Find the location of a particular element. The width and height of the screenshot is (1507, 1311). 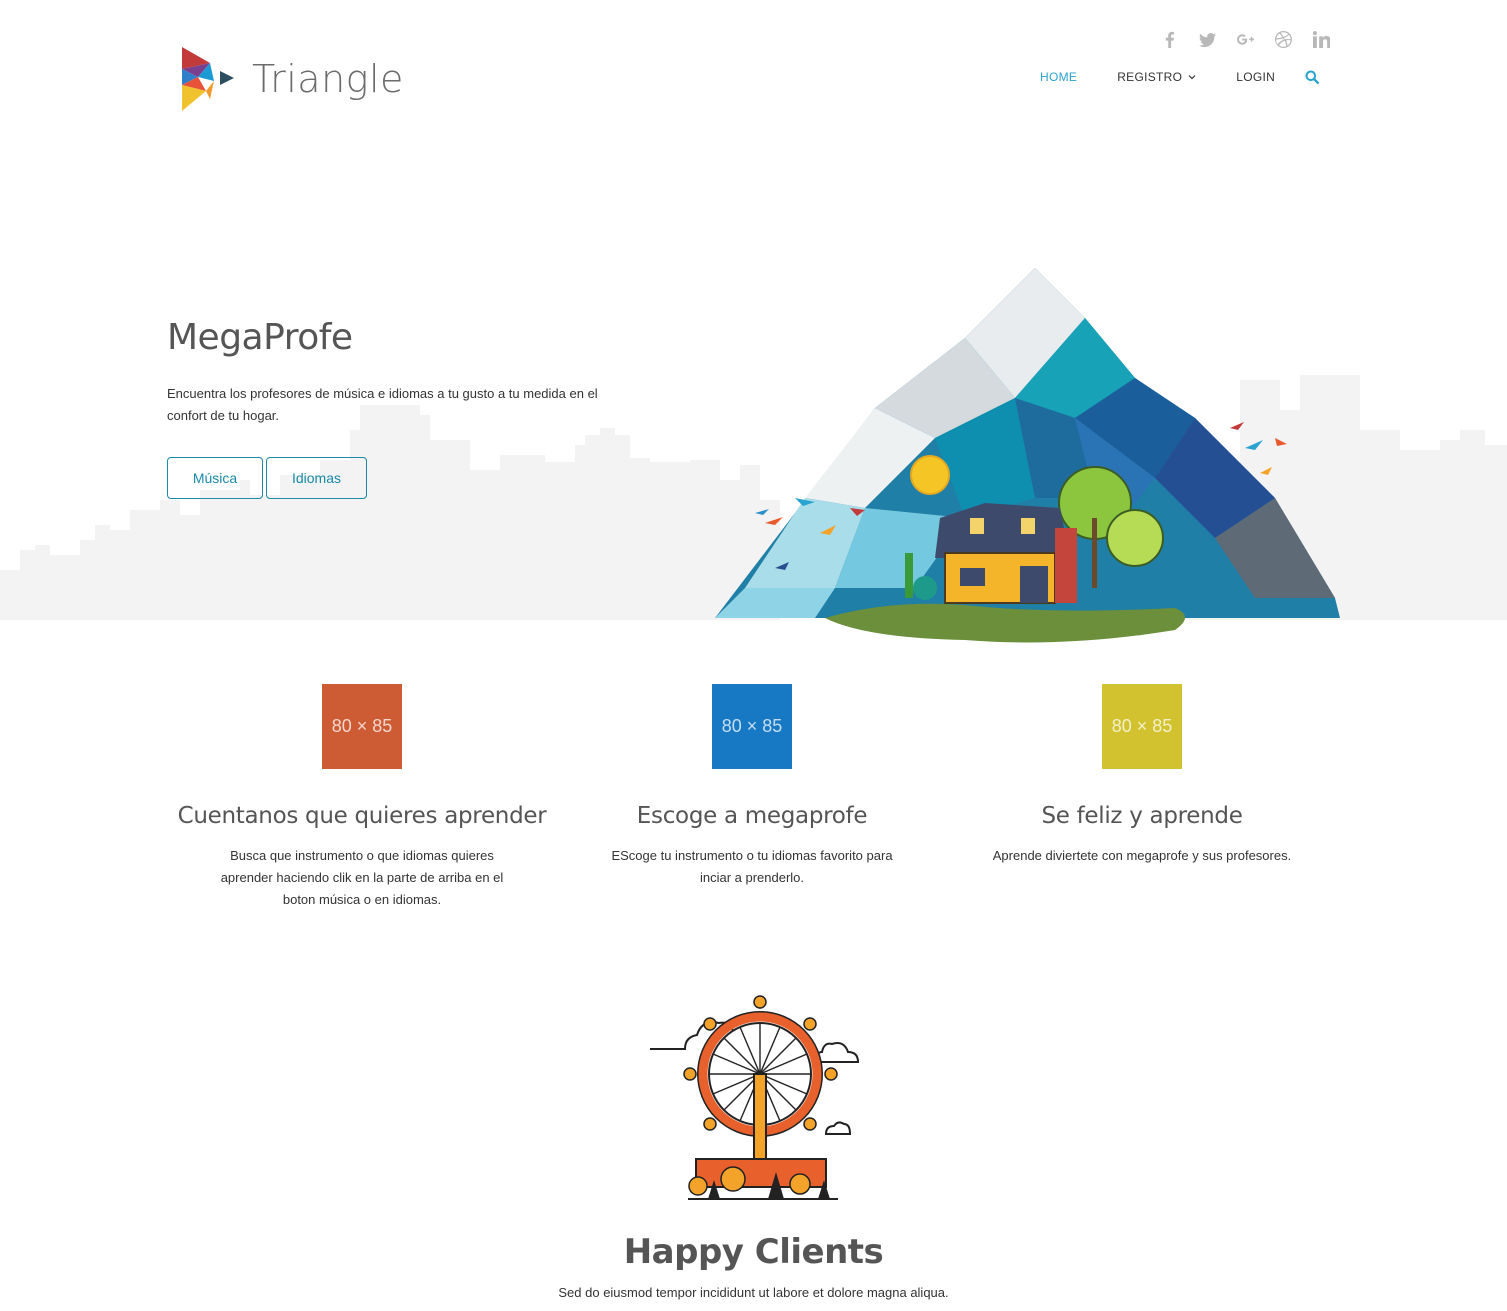

twitter-icon is located at coordinates (1207, 39).